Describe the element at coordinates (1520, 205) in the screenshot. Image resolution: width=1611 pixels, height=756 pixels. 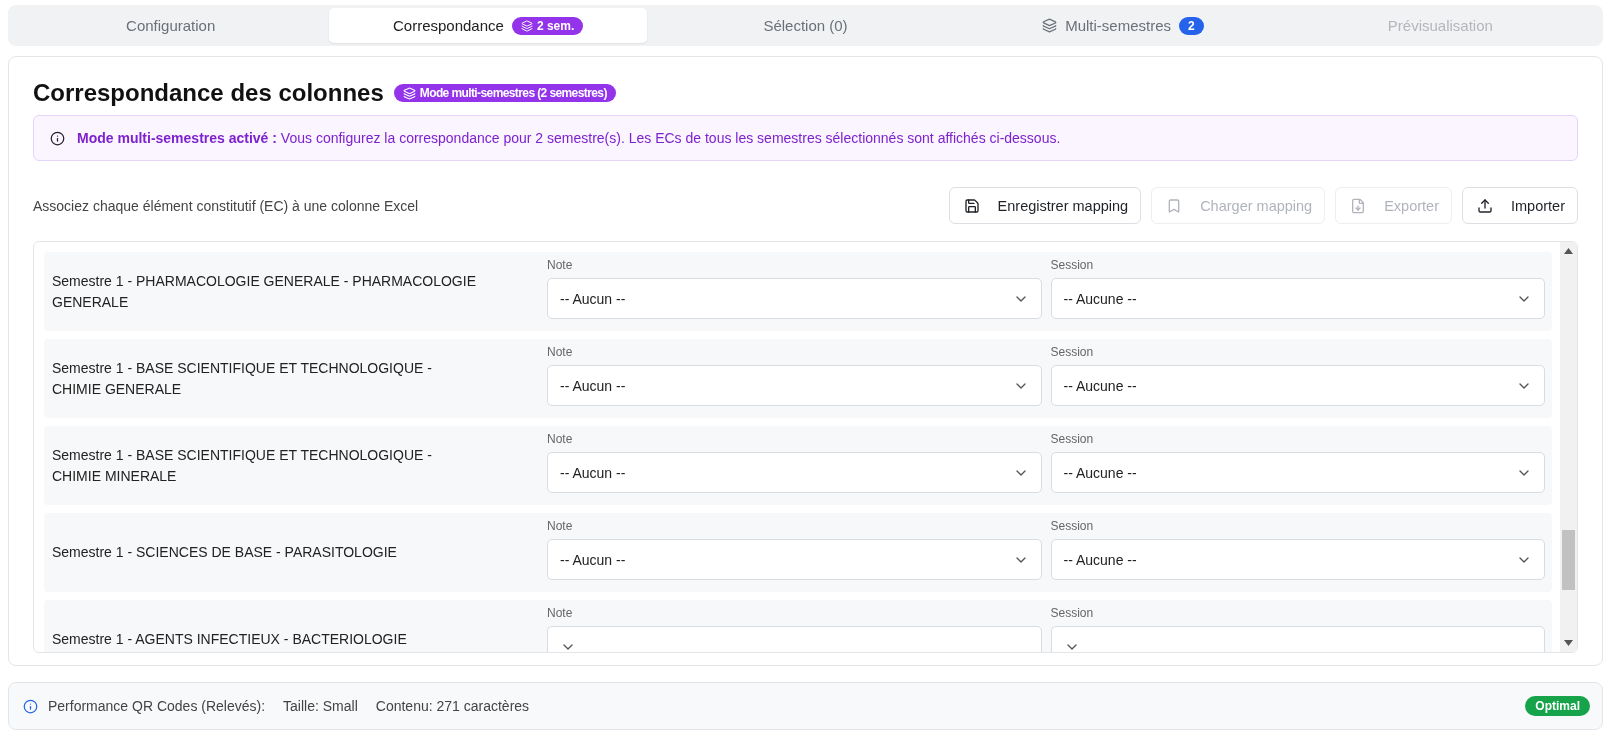
I see `toolbar-button: Importer` at that location.